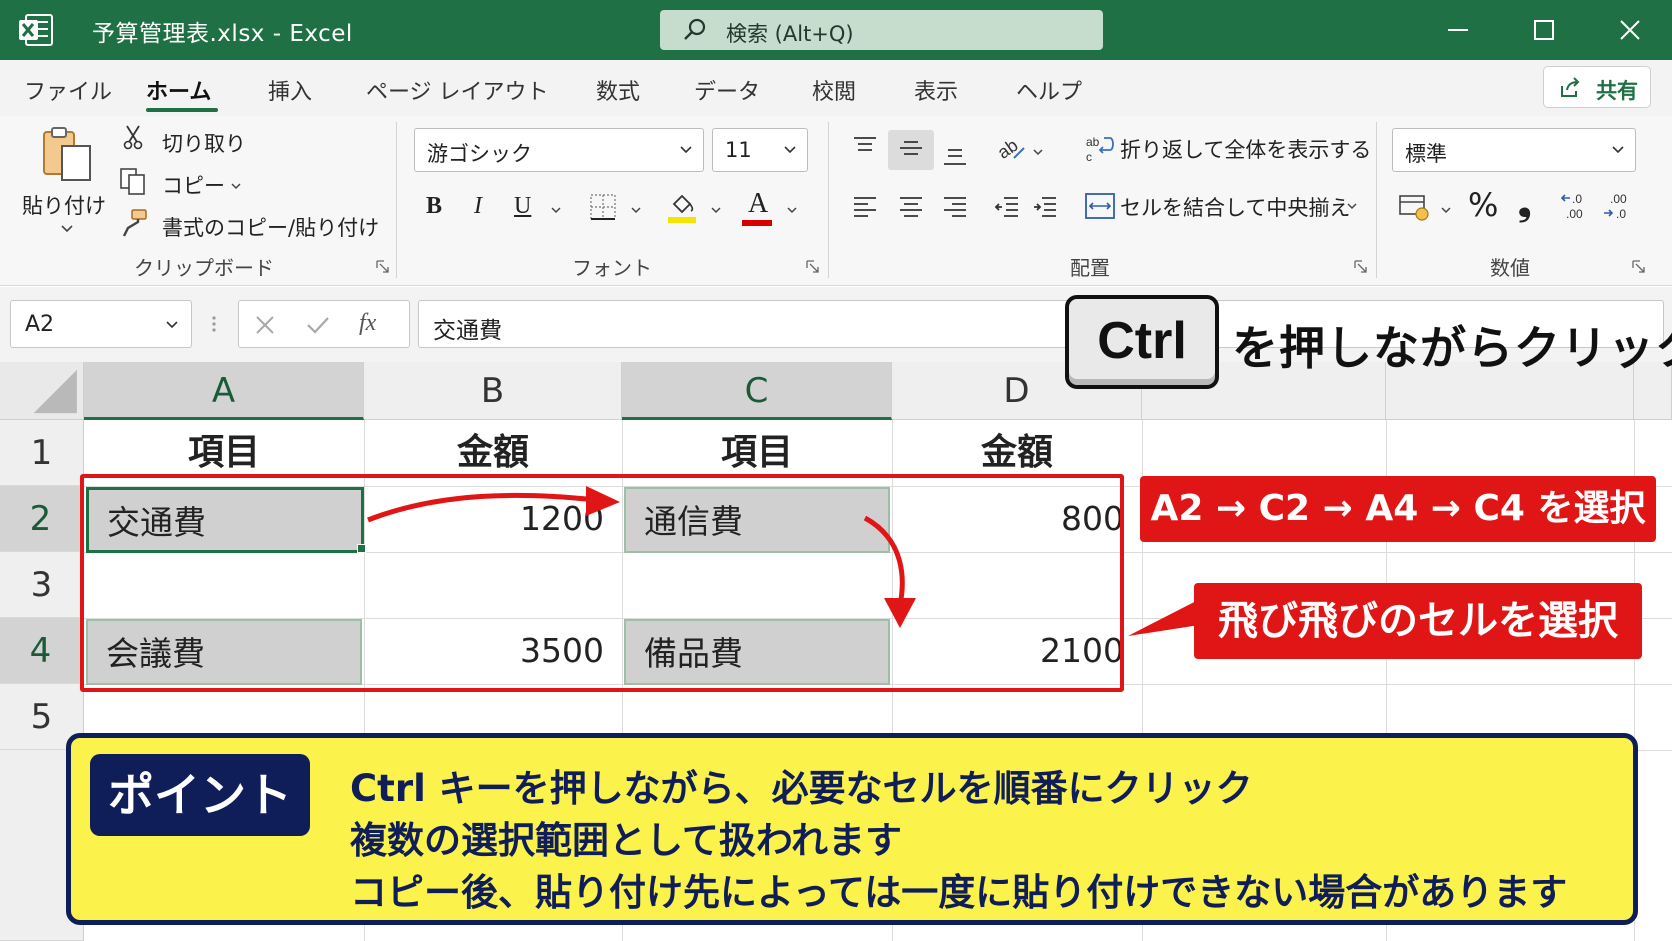 The height and width of the screenshot is (941, 1672). What do you see at coordinates (367, 323) in the screenshot?
I see `insert-function-button: fx` at bounding box center [367, 323].